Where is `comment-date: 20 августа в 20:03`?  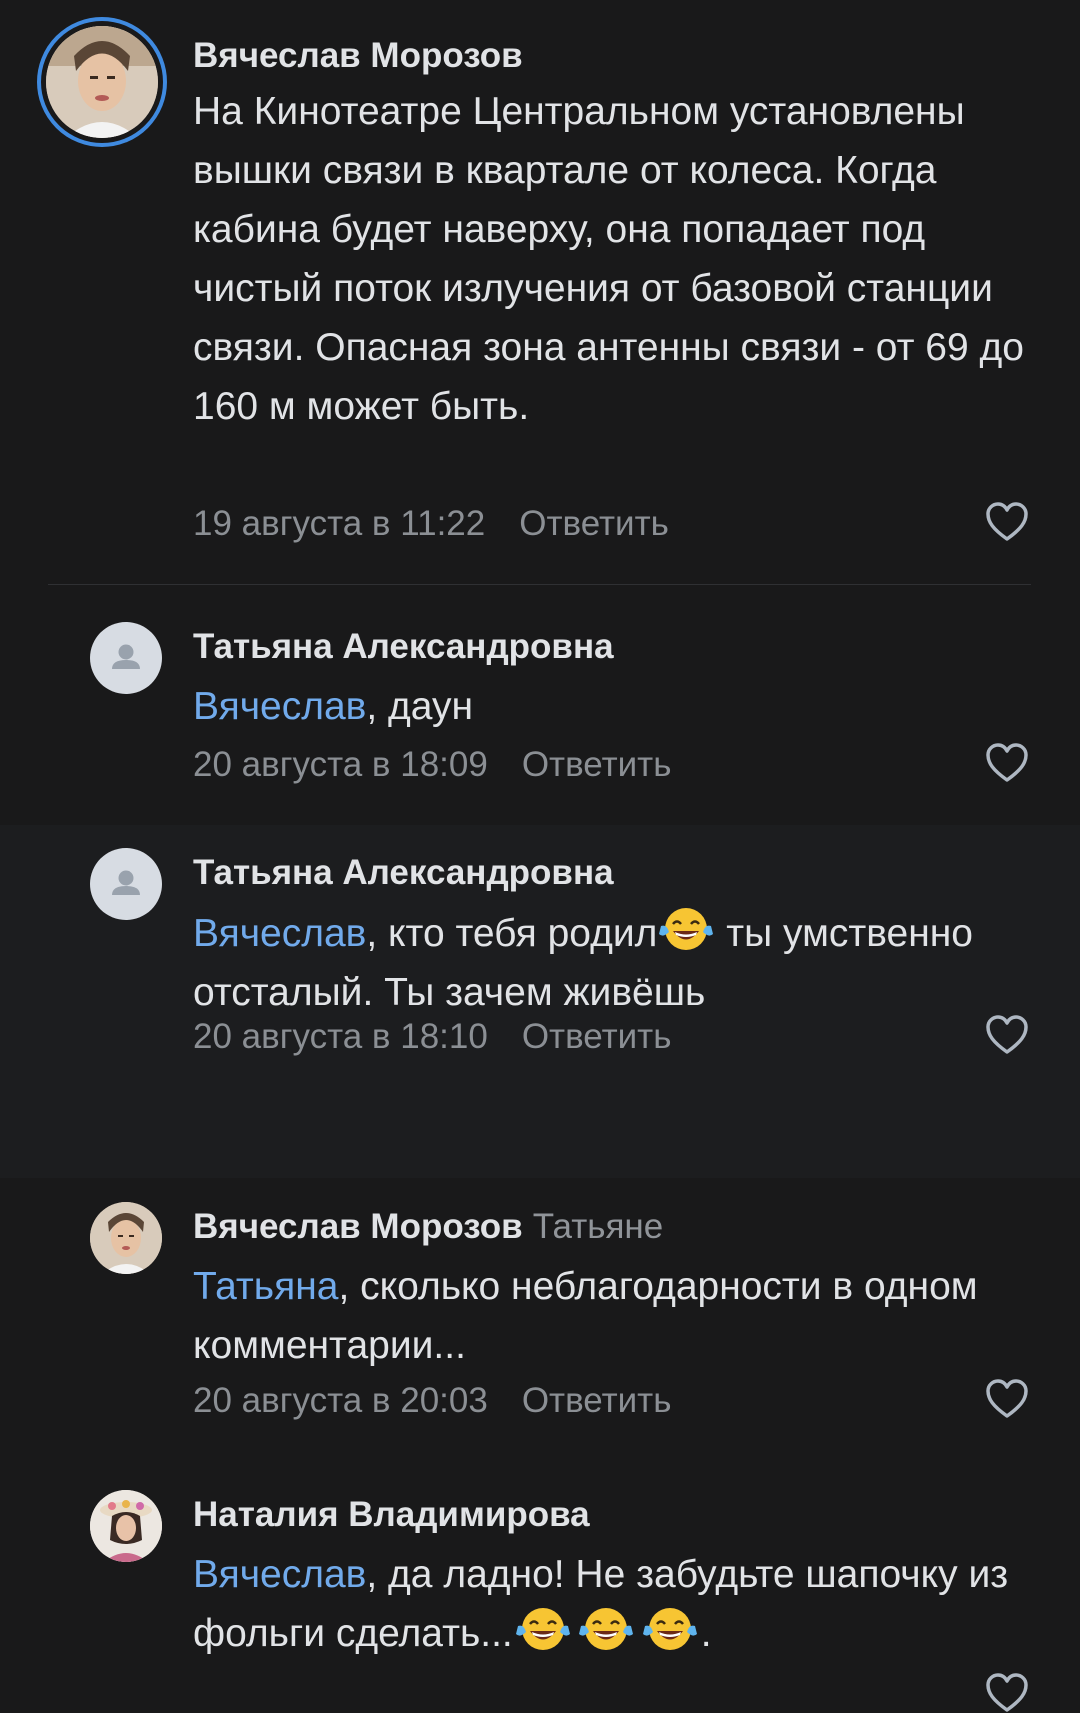
comment-date: 20 августа в 20:03 is located at coordinates (340, 1400).